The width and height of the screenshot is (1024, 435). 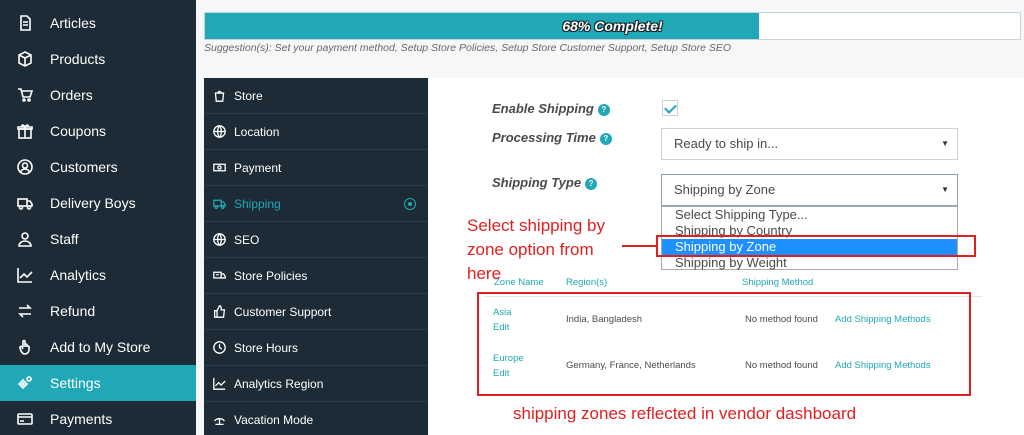 I want to click on sidebar-item-label: Add to My Store, so click(x=100, y=347).